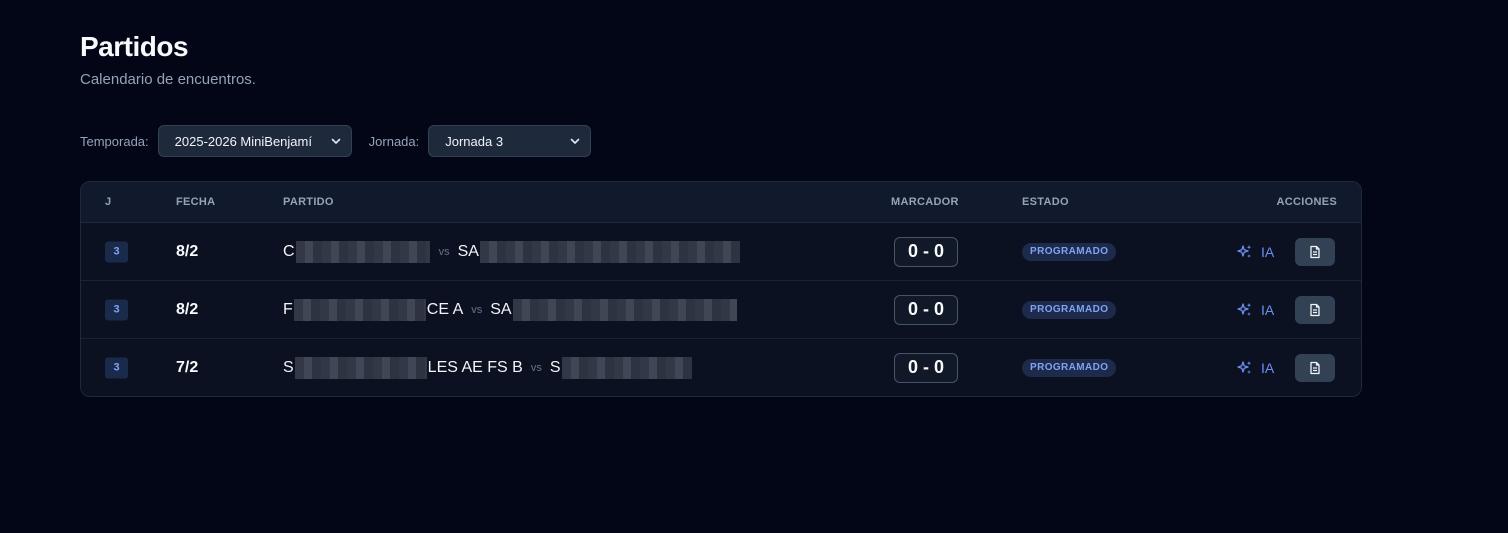 Image resolution: width=1508 pixels, height=533 pixels. I want to click on header-j: J, so click(108, 202).